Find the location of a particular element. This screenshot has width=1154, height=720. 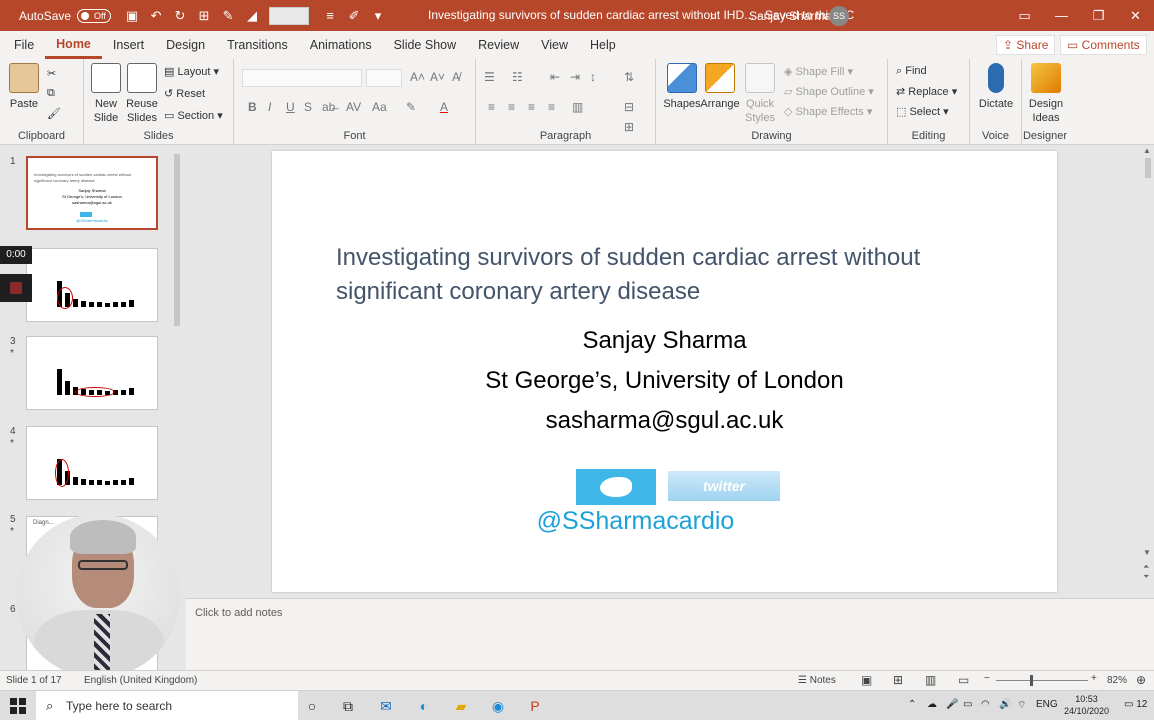

pen-icon: ✐ is located at coordinates (354, 16).